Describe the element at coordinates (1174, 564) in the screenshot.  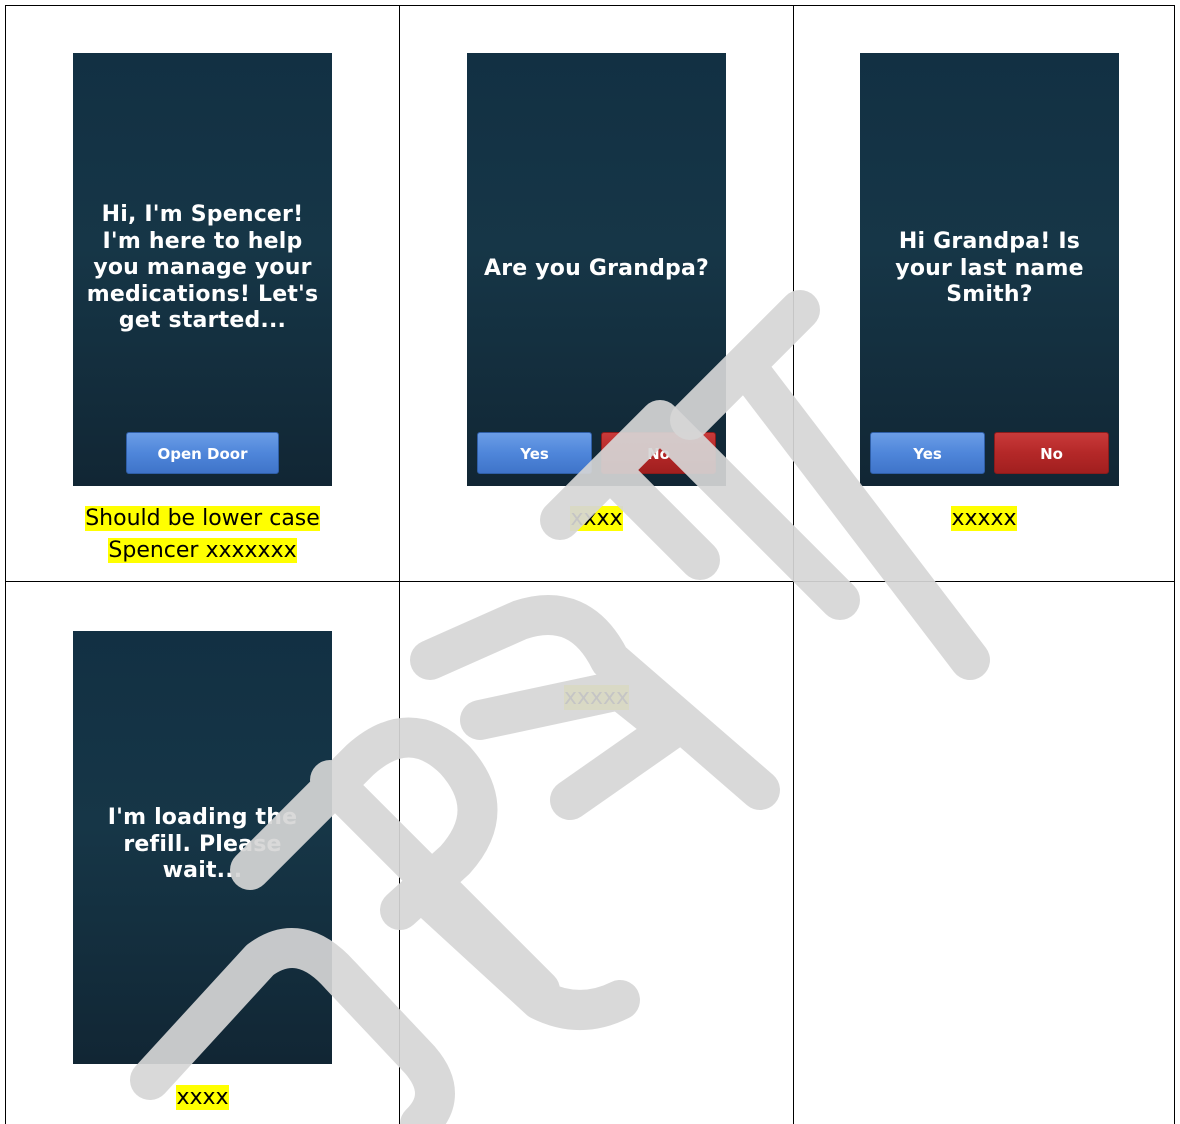
I see `table-border-right` at that location.